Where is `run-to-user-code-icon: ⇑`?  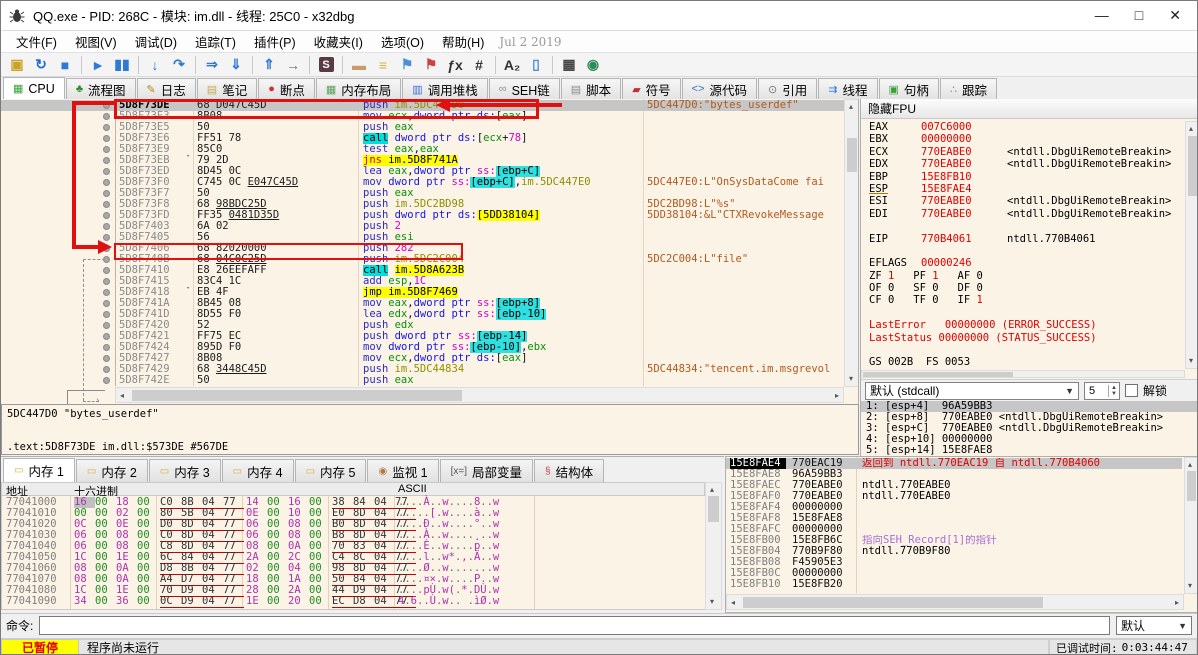 run-to-user-code-icon: ⇑ is located at coordinates (269, 65).